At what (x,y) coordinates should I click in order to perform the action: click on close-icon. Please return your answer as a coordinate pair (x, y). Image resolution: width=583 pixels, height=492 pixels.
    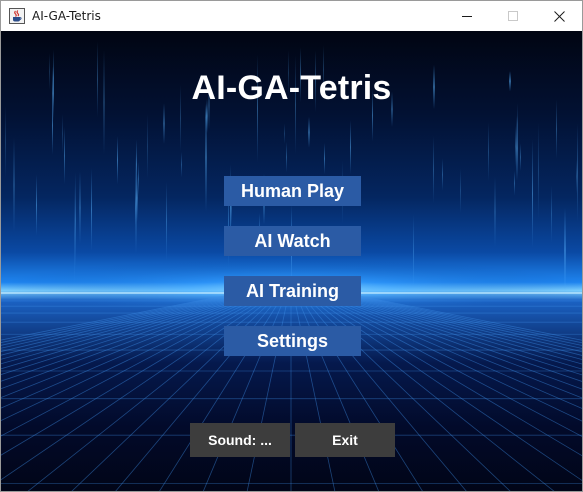
    Looking at the image, I should click on (559, 16).